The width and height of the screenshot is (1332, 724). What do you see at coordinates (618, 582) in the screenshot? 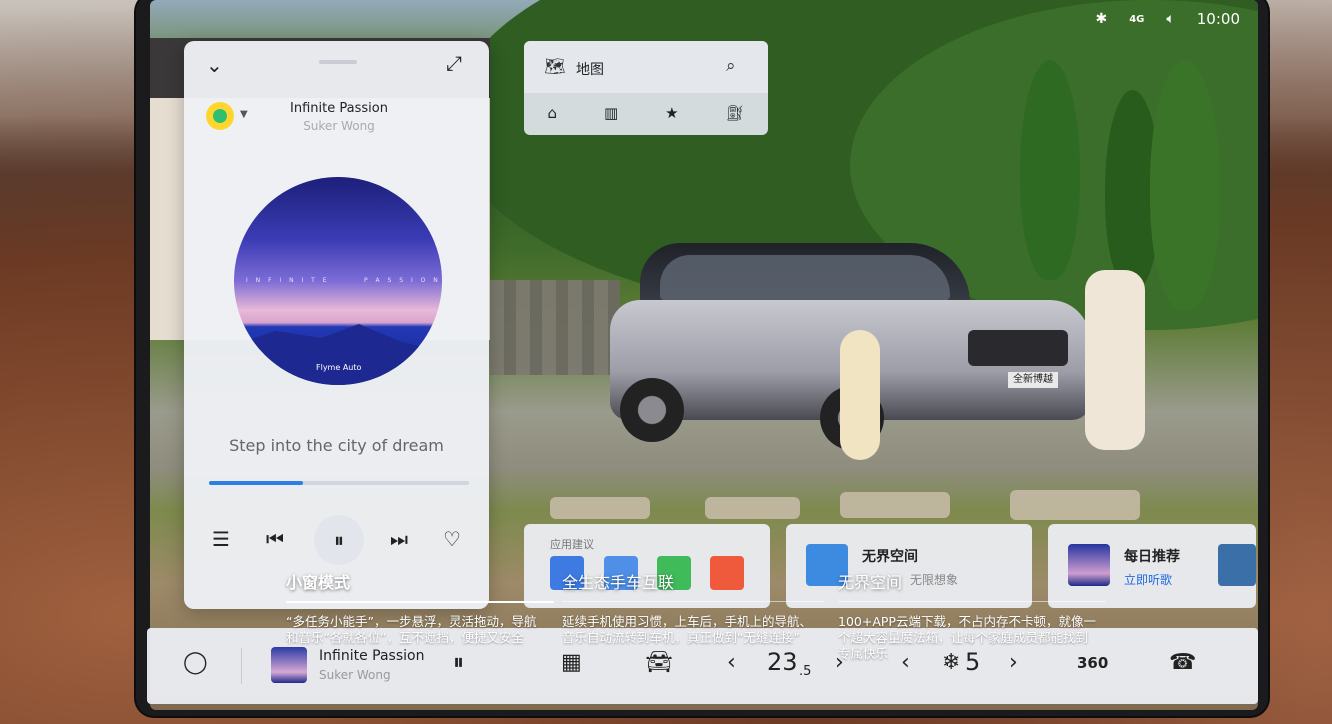
I see `feature-title-2: 全生态手车互联` at bounding box center [618, 582].